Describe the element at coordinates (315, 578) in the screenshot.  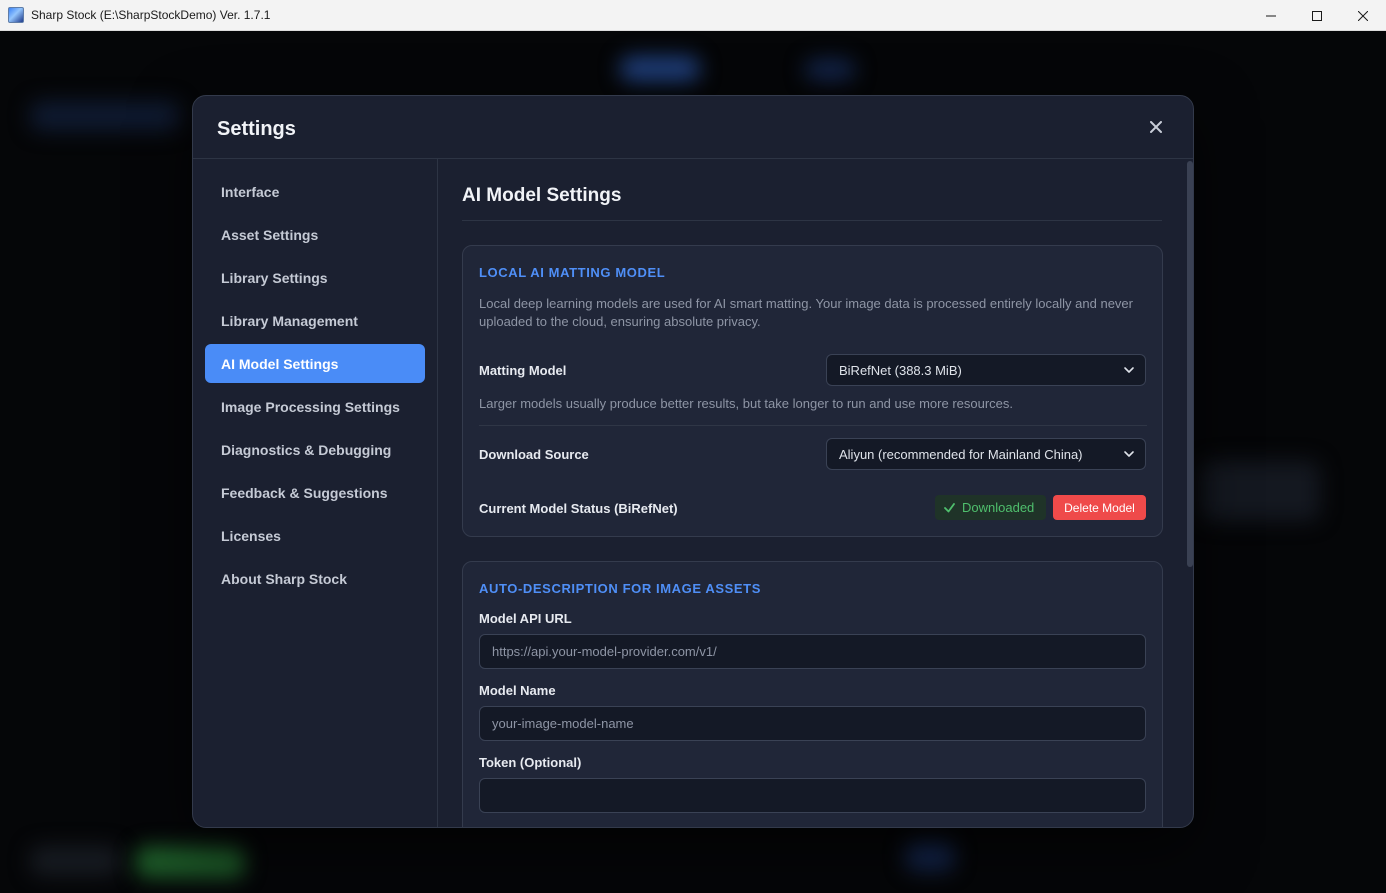
I see `sidebar-item-about: About Sharp Stock` at that location.